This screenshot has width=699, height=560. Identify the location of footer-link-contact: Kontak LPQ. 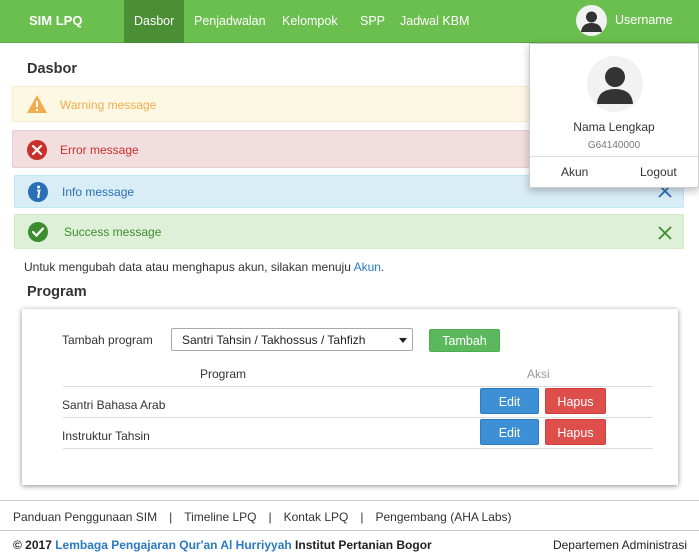
(316, 517).